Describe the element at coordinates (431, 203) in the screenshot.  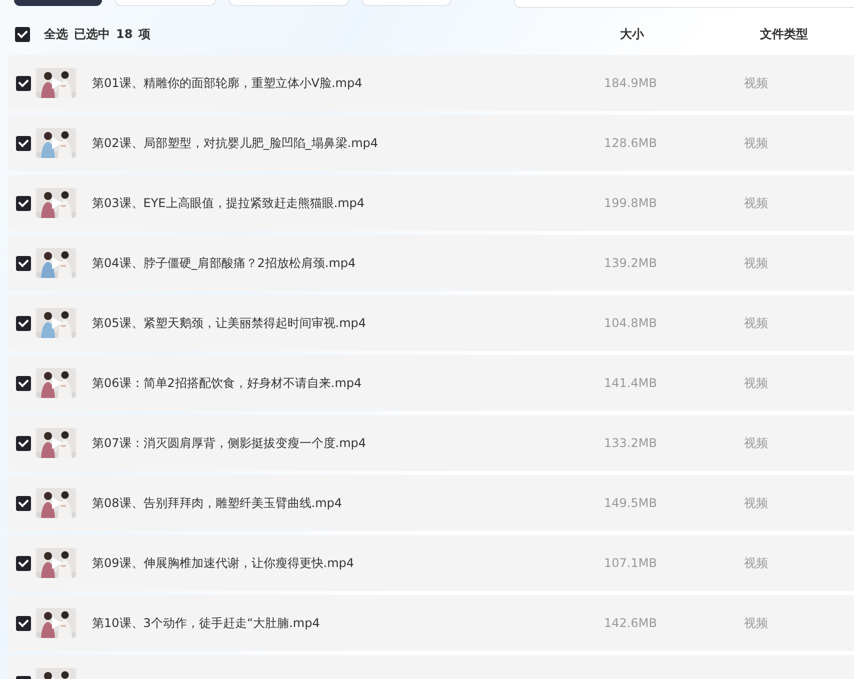
I see `file-row: 第03课、EYE上高眼值，提拉紧致赶走熊猫眼.mp4 199.8MB 视频` at that location.